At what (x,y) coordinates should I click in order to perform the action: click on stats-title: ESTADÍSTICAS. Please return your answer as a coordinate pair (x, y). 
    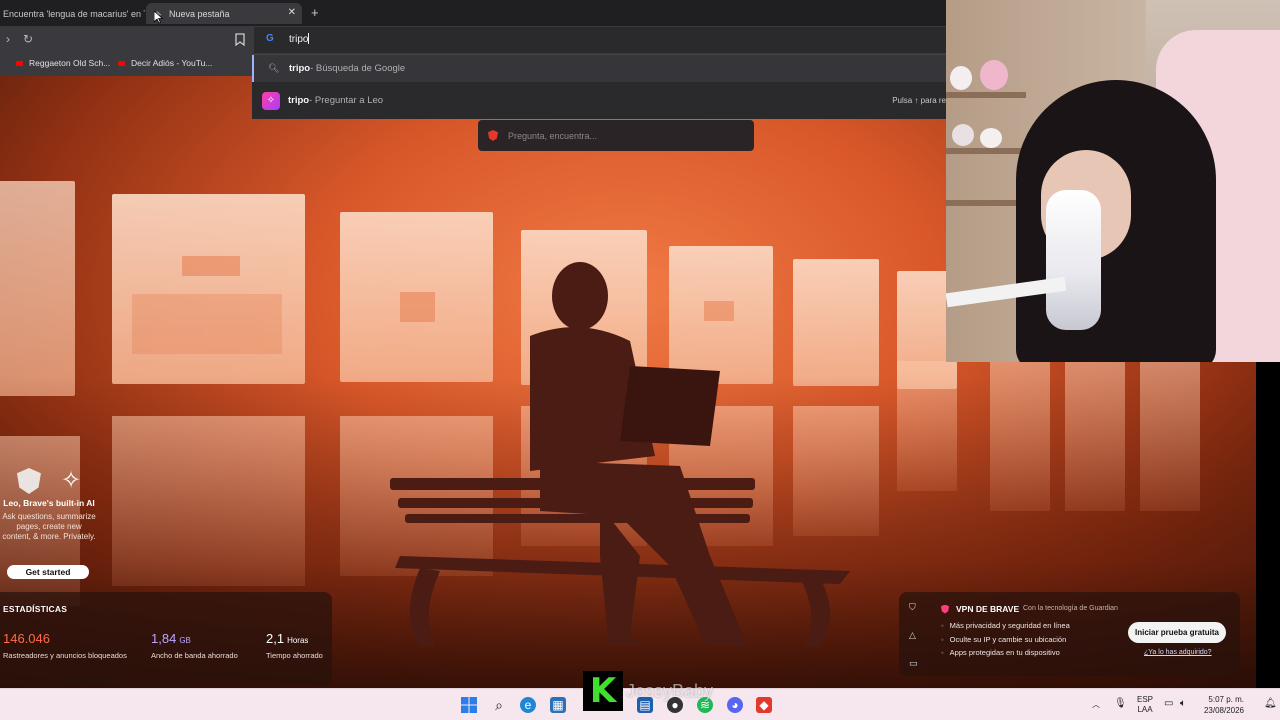
    Looking at the image, I should click on (35, 609).